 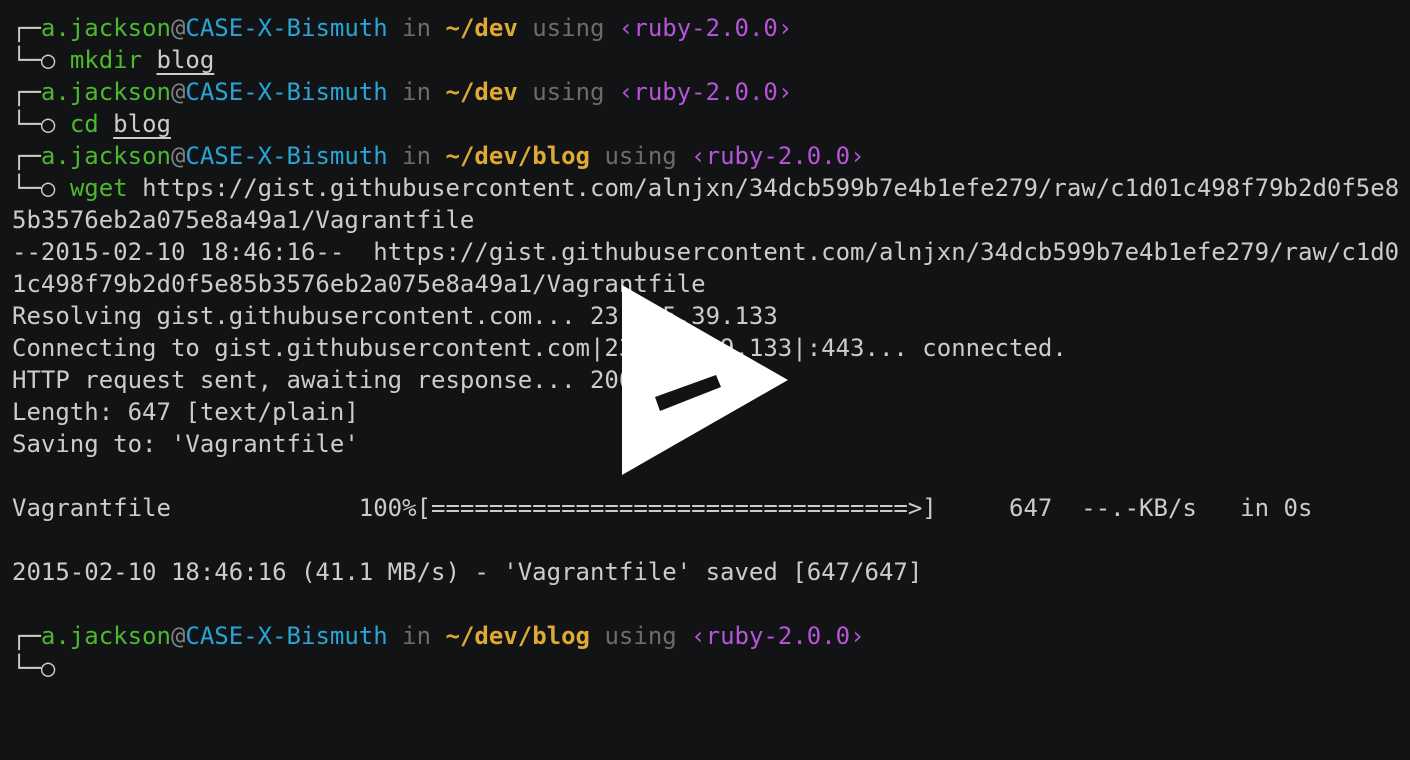 What do you see at coordinates (243, 220) in the screenshot?
I see `command-argument-continued: 5b3576eb2a075e8a49a1/Vagrantfile` at bounding box center [243, 220].